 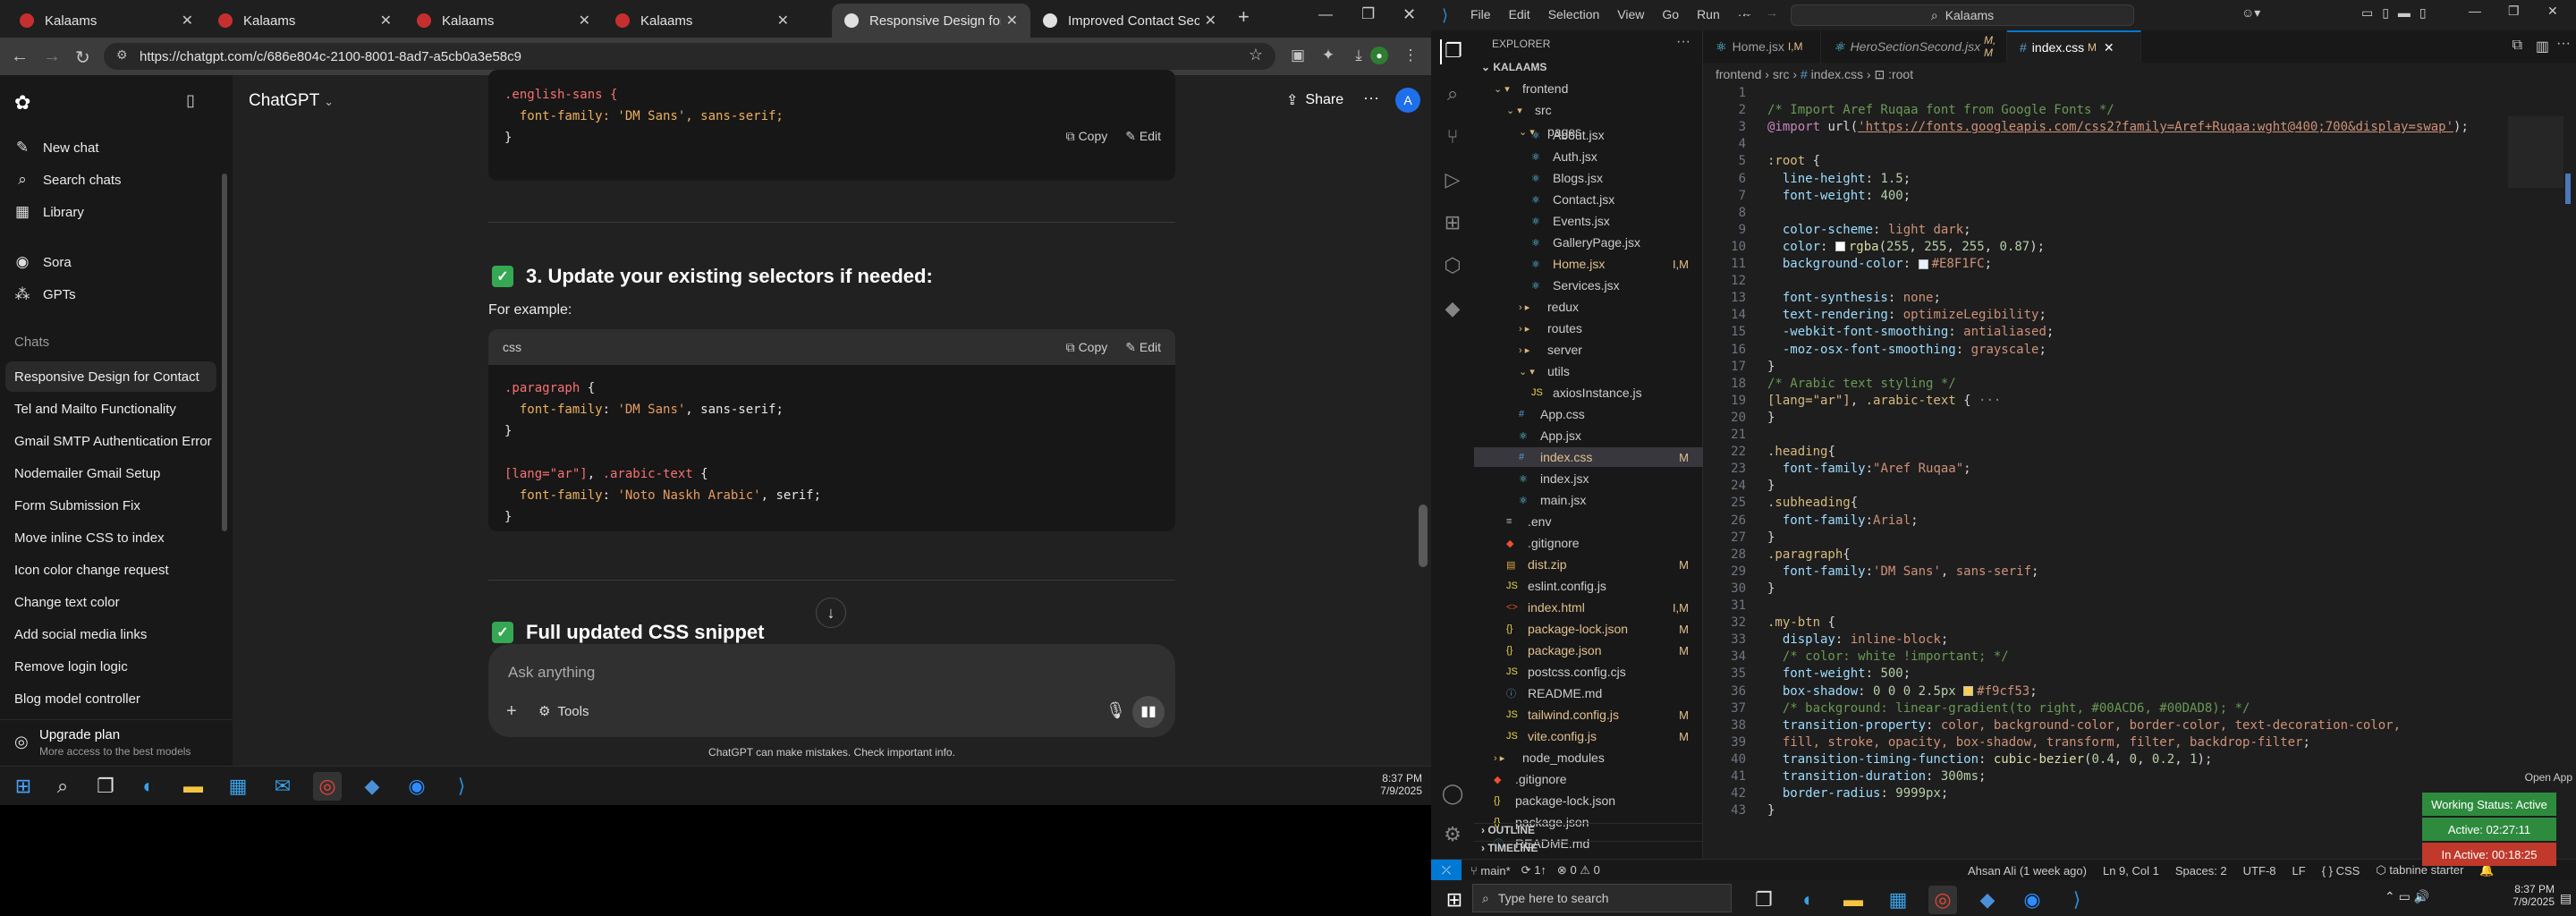 What do you see at coordinates (2568, 189) in the screenshot?
I see `scrollbar-thumb` at bounding box center [2568, 189].